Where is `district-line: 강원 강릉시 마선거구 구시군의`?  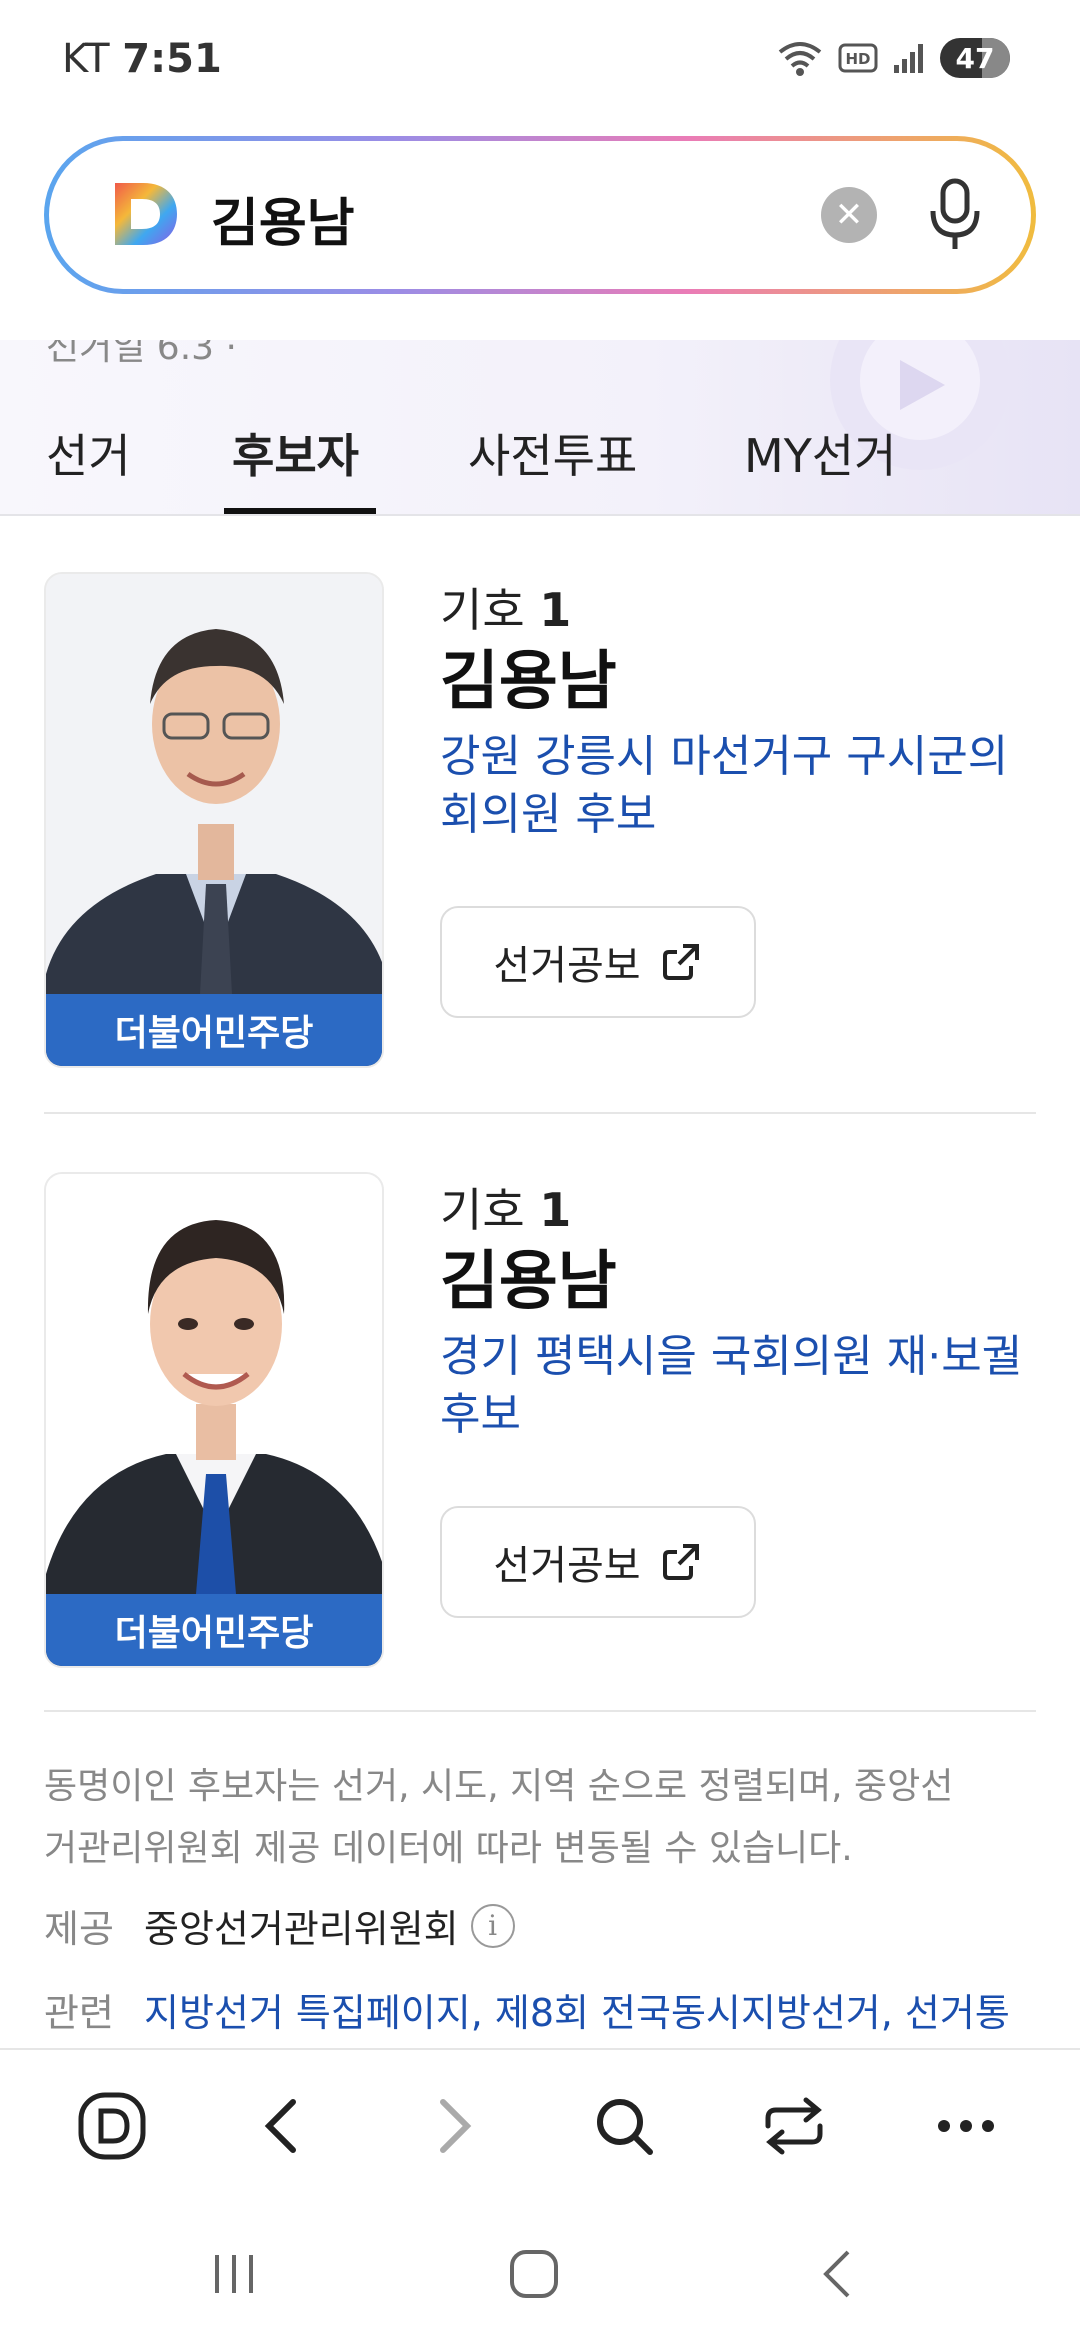
district-line: 강원 강릉시 마선거구 구시군의 is located at coordinates (724, 756).